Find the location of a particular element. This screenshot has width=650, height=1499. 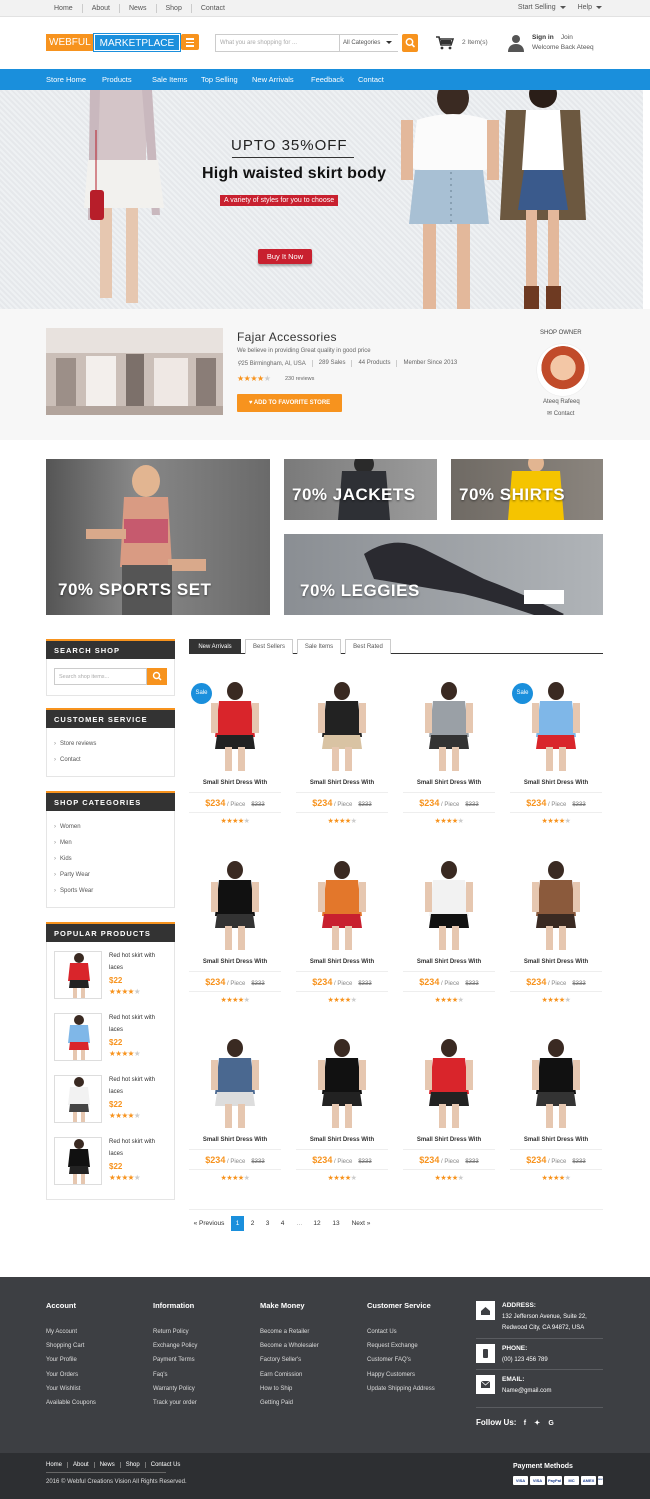

buy-now-button: Buy It Now is located at coordinates (285, 256).